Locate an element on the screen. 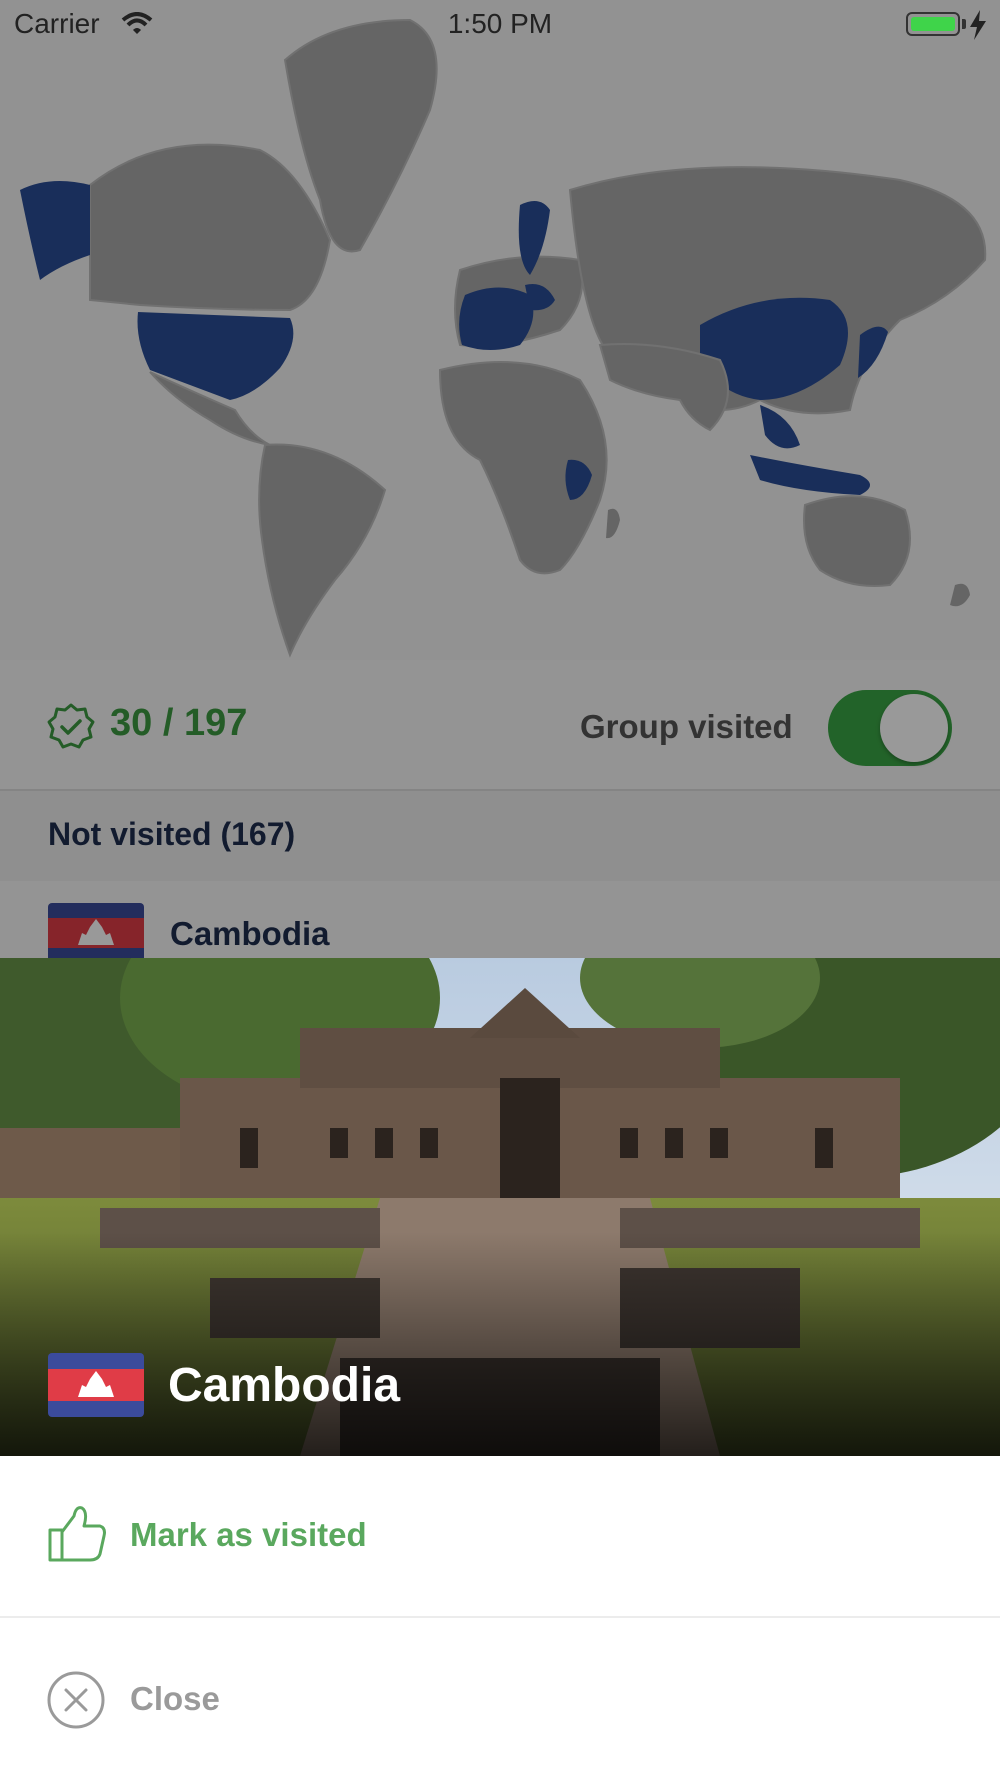 The width and height of the screenshot is (1000, 1778). mark-as-visited-label: Mark as visited is located at coordinates (248, 1534).